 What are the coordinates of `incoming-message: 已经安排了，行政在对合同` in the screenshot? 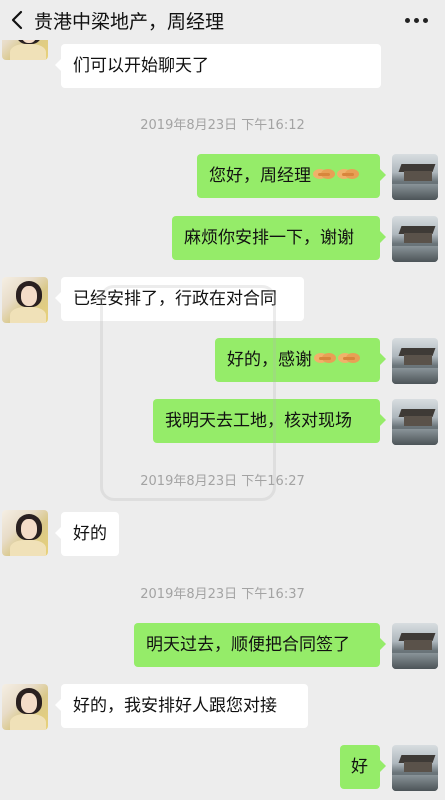 It's located at (179, 299).